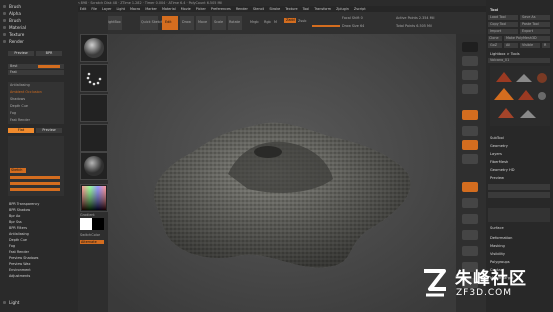  I want to click on menu-file: File, so click(94, 9).